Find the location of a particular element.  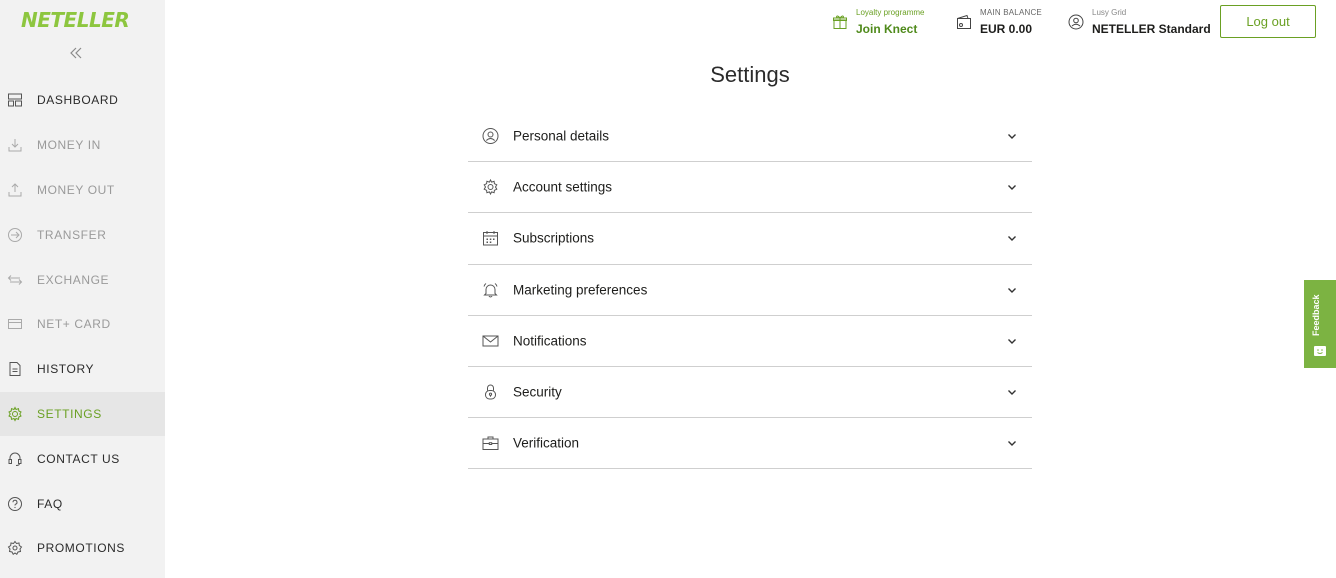

feedback-tab: Feedback is located at coordinates (1320, 324).